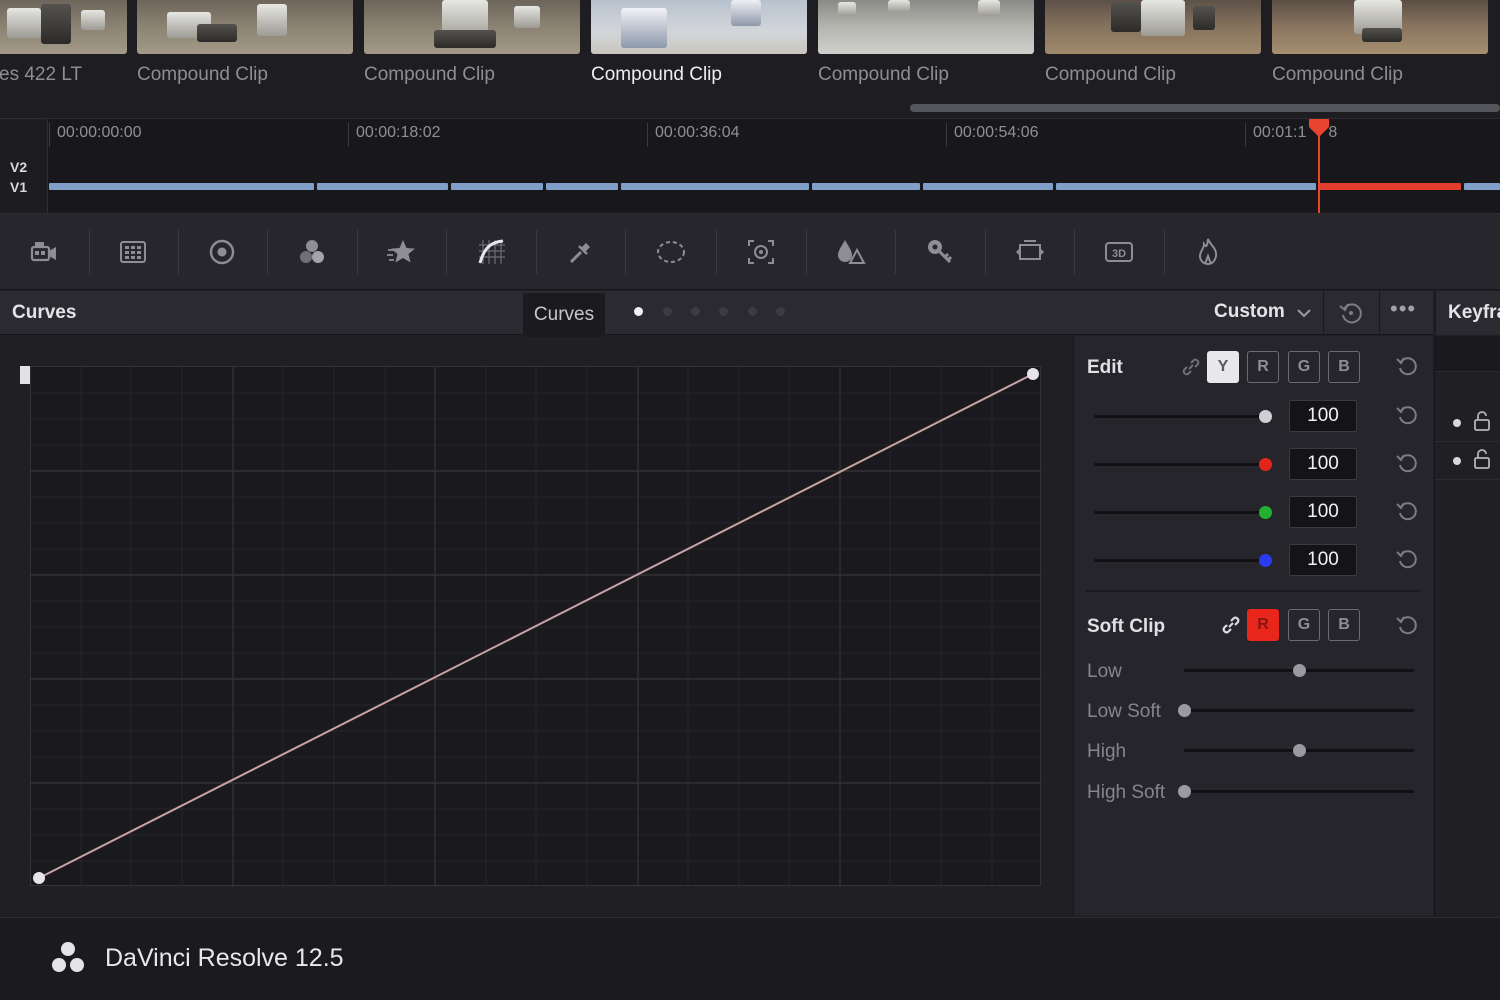  I want to click on slider-knob-r, so click(1265, 464).